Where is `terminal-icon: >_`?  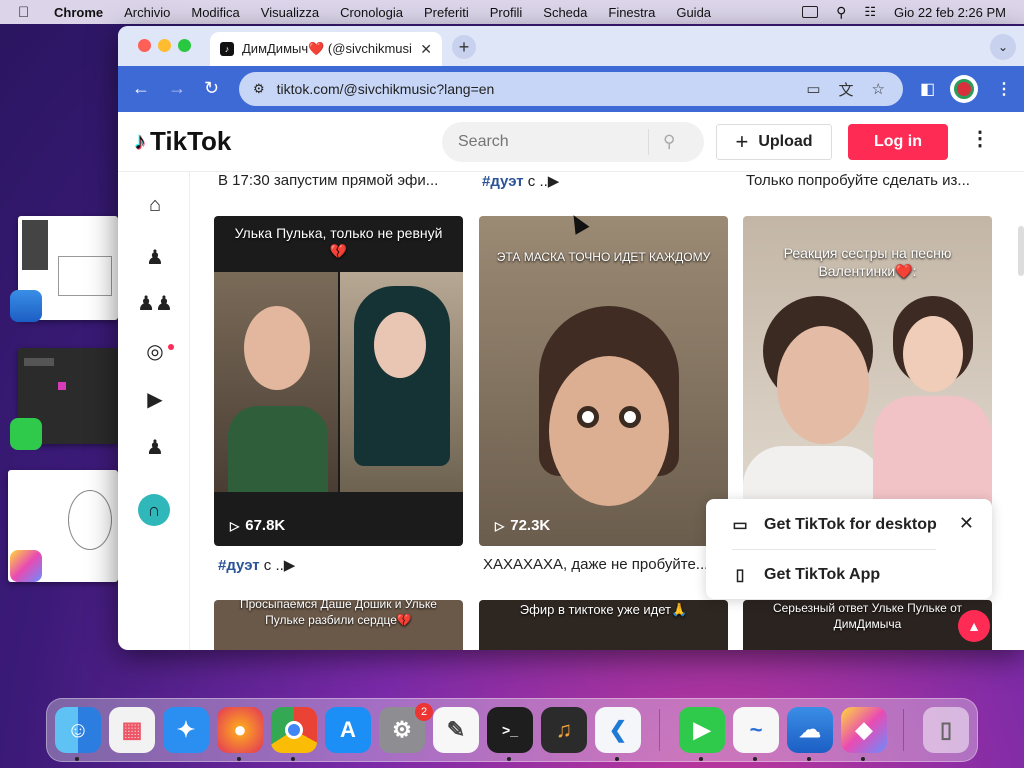 terminal-icon: >_ is located at coordinates (510, 730).